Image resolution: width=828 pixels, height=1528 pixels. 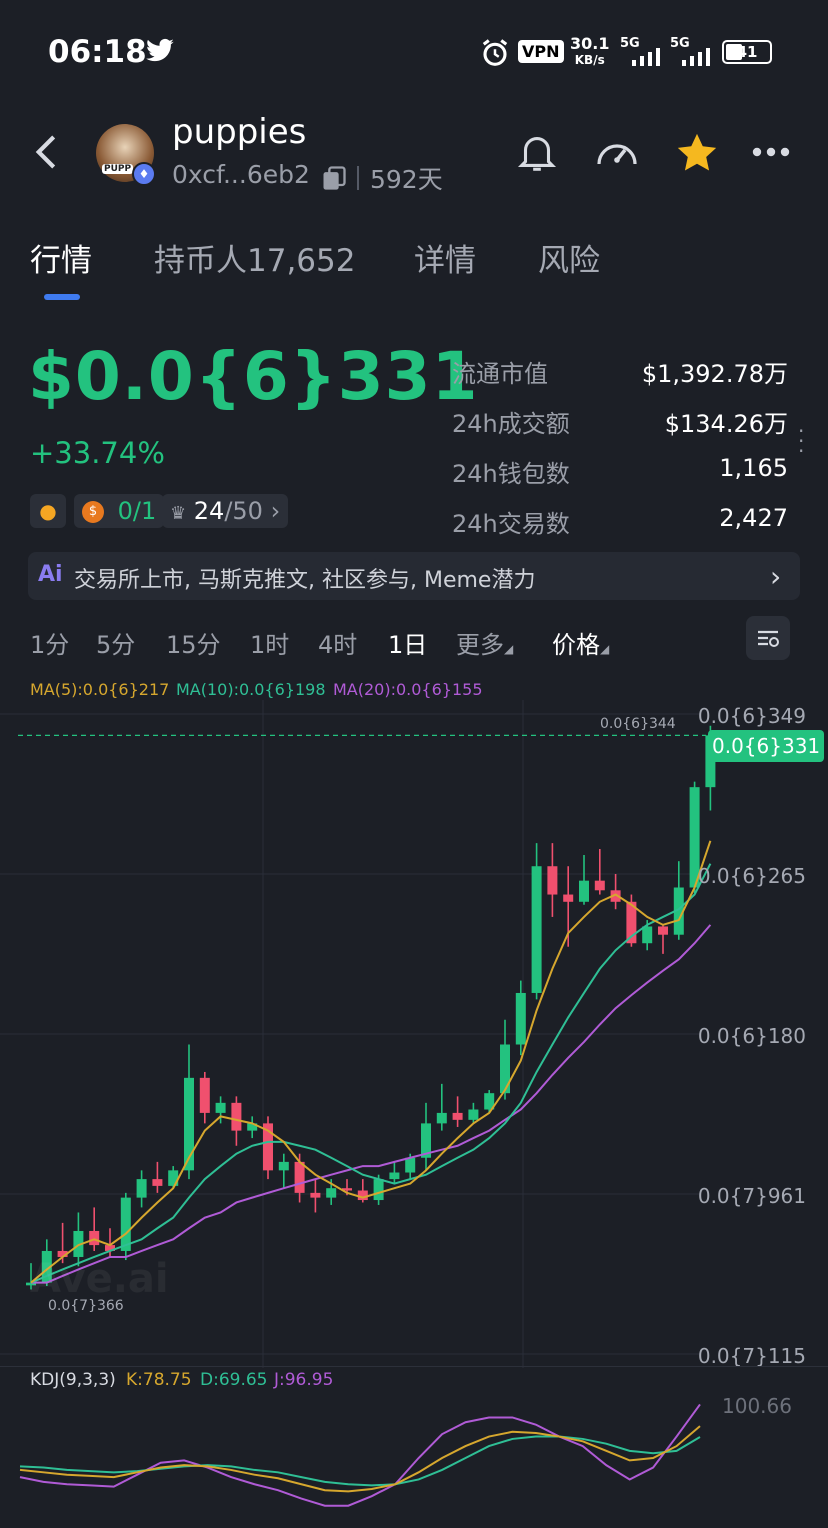 I want to click on stat-value-market-cap: $1,392.78万, so click(x=714, y=374).